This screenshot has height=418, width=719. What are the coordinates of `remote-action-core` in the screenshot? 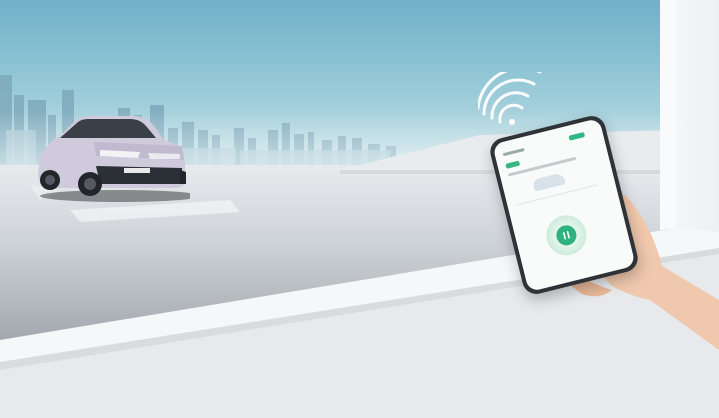 It's located at (566, 235).